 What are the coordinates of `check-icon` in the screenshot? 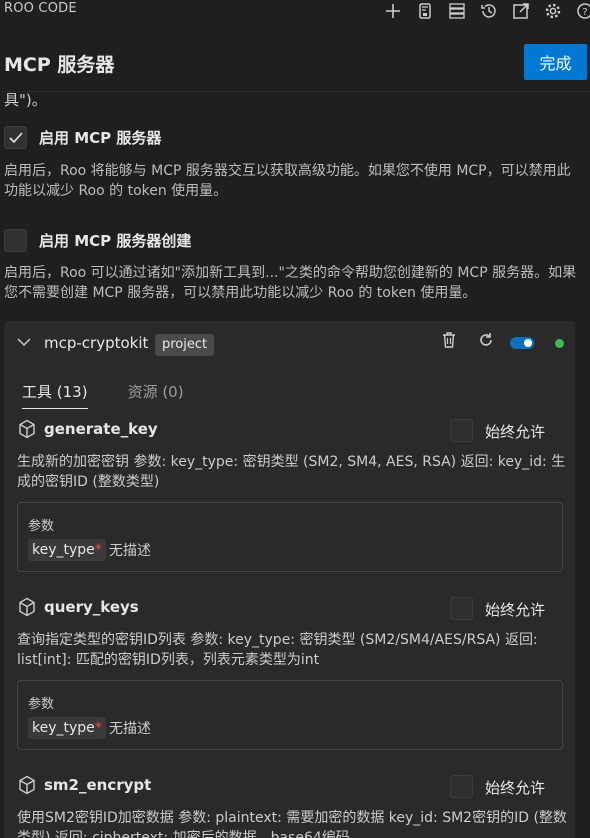 It's located at (15, 137).